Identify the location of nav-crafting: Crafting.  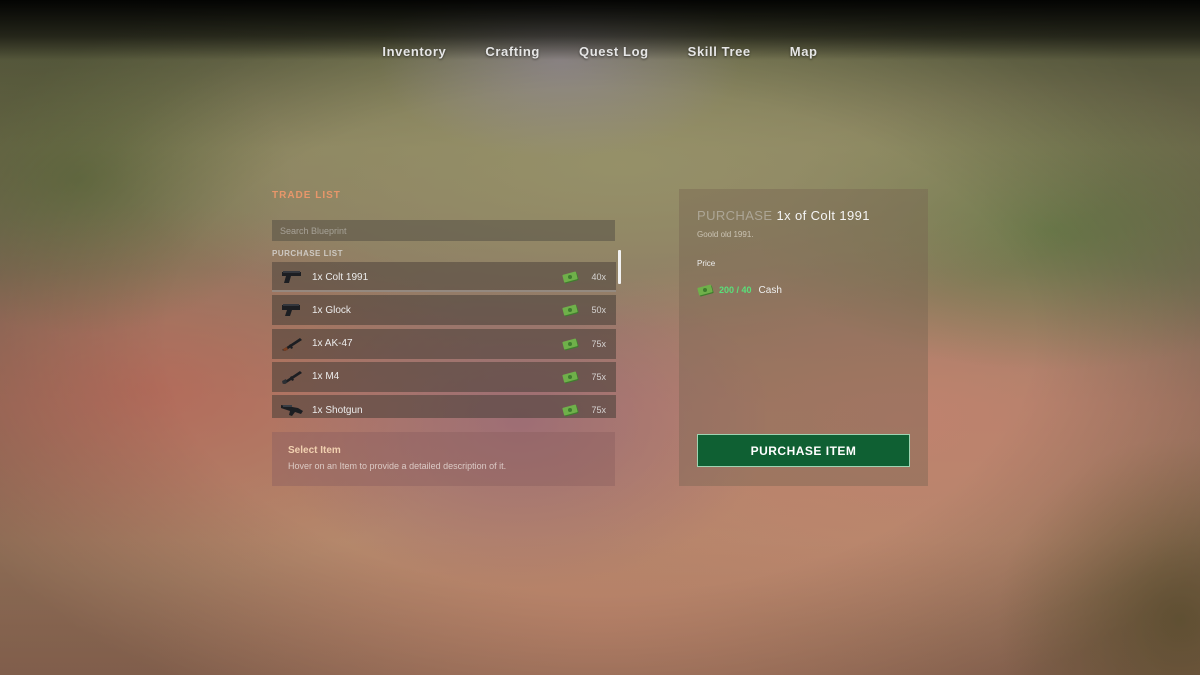
(512, 51).